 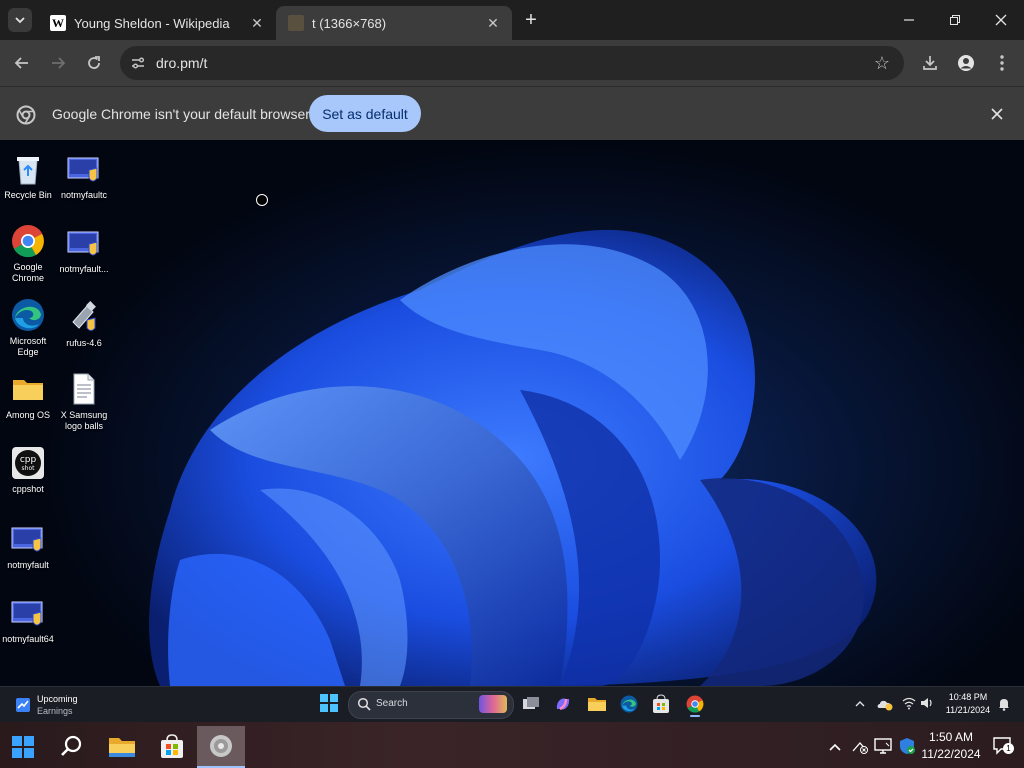 I want to click on task-view-icon, so click(x=531, y=704).